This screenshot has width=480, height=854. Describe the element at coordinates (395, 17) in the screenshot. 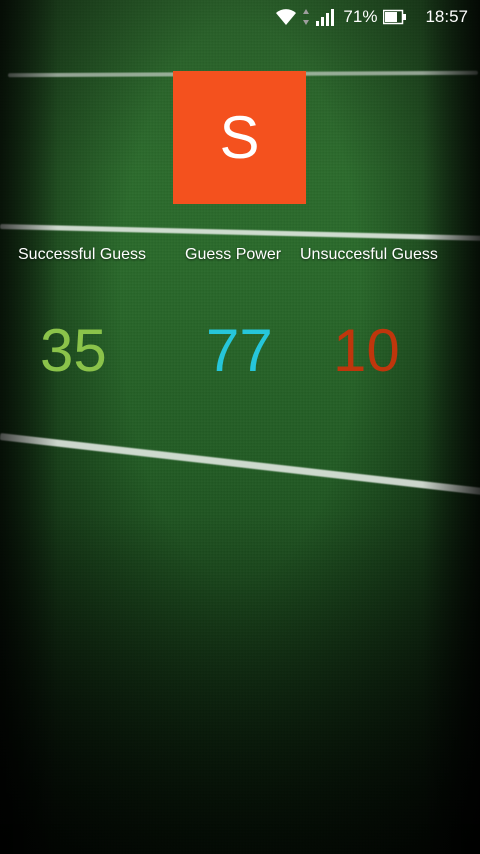

I see `battery-icon` at that location.